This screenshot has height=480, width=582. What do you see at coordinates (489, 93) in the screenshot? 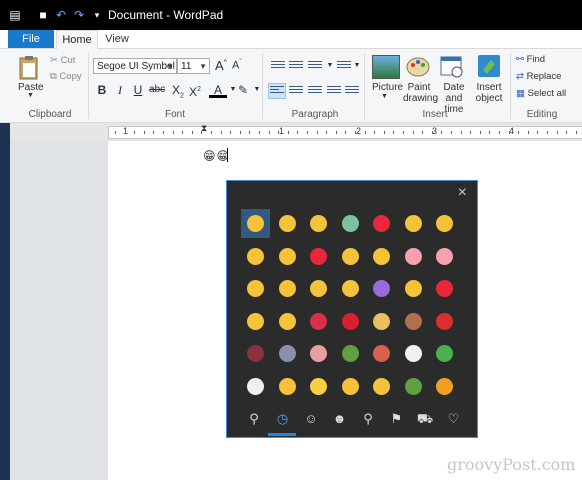
I see `insert-object-label: Insert object` at bounding box center [489, 93].